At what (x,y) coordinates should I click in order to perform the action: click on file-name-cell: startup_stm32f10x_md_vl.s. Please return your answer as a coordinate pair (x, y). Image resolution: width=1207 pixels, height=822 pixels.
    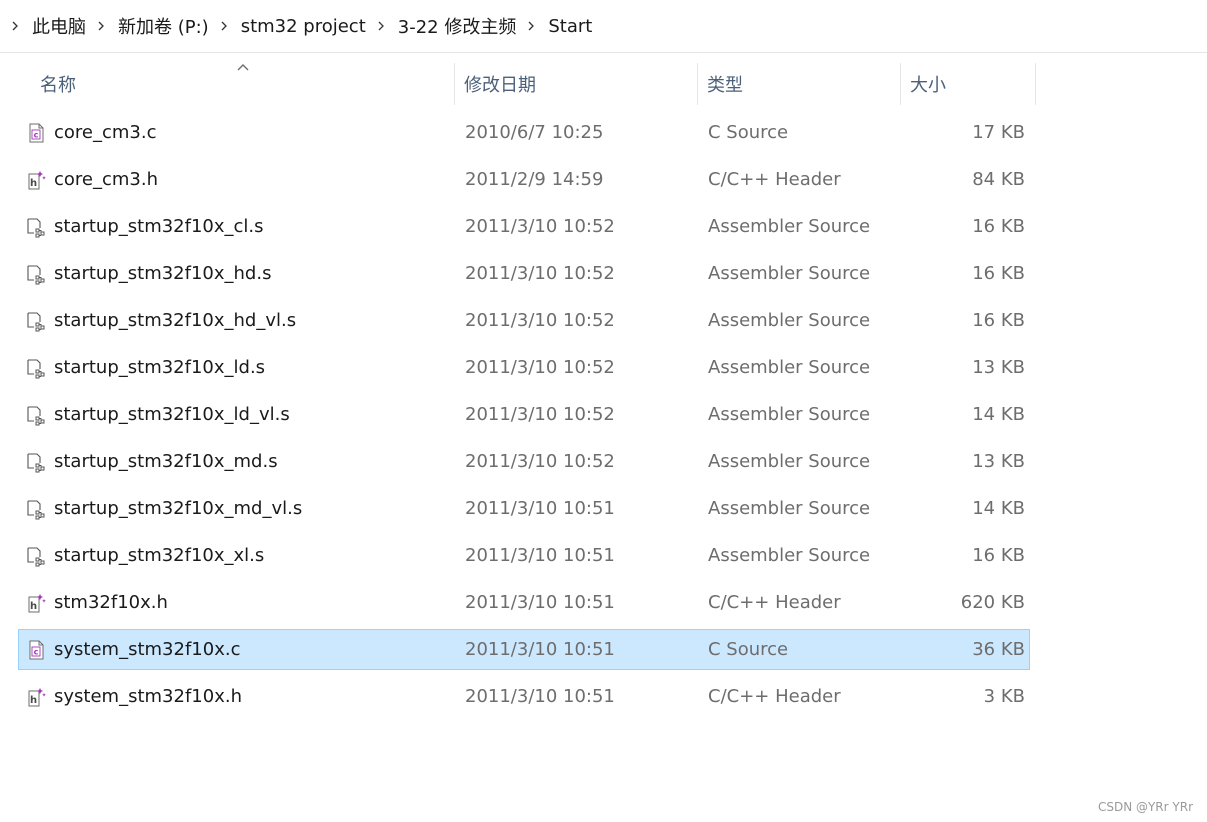
    Looking at the image, I should click on (163, 508).